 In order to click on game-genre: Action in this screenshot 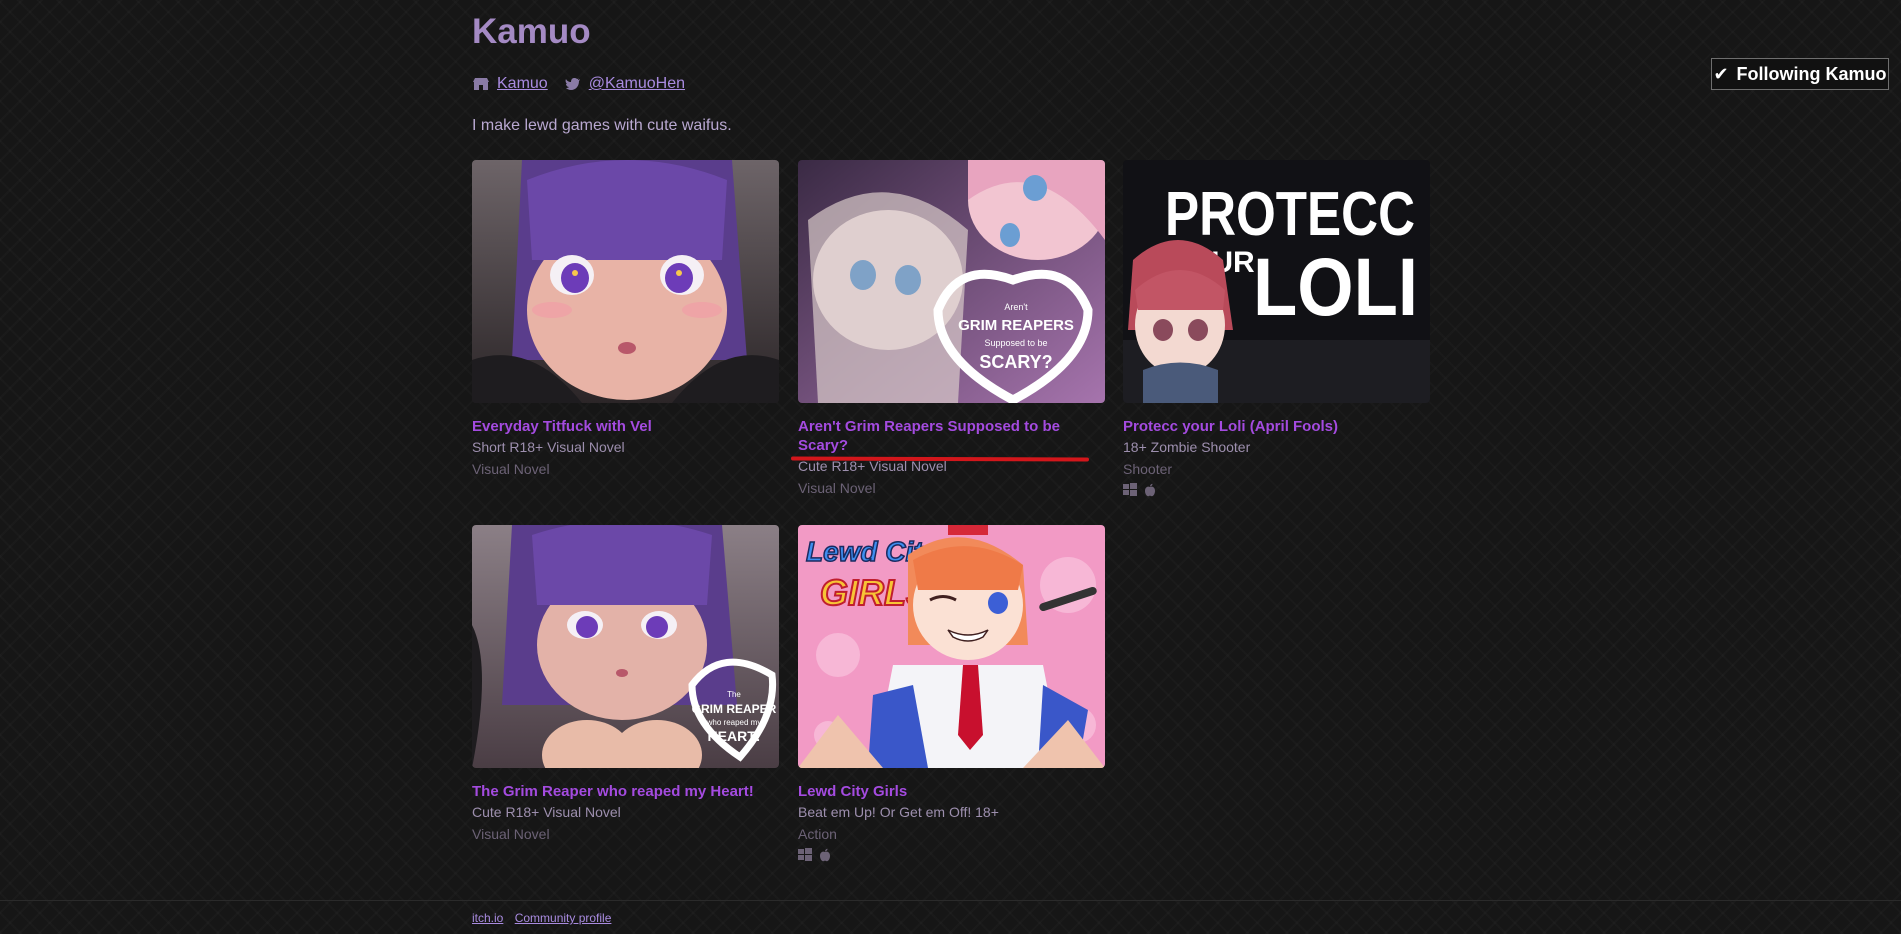, I will do `click(817, 834)`.